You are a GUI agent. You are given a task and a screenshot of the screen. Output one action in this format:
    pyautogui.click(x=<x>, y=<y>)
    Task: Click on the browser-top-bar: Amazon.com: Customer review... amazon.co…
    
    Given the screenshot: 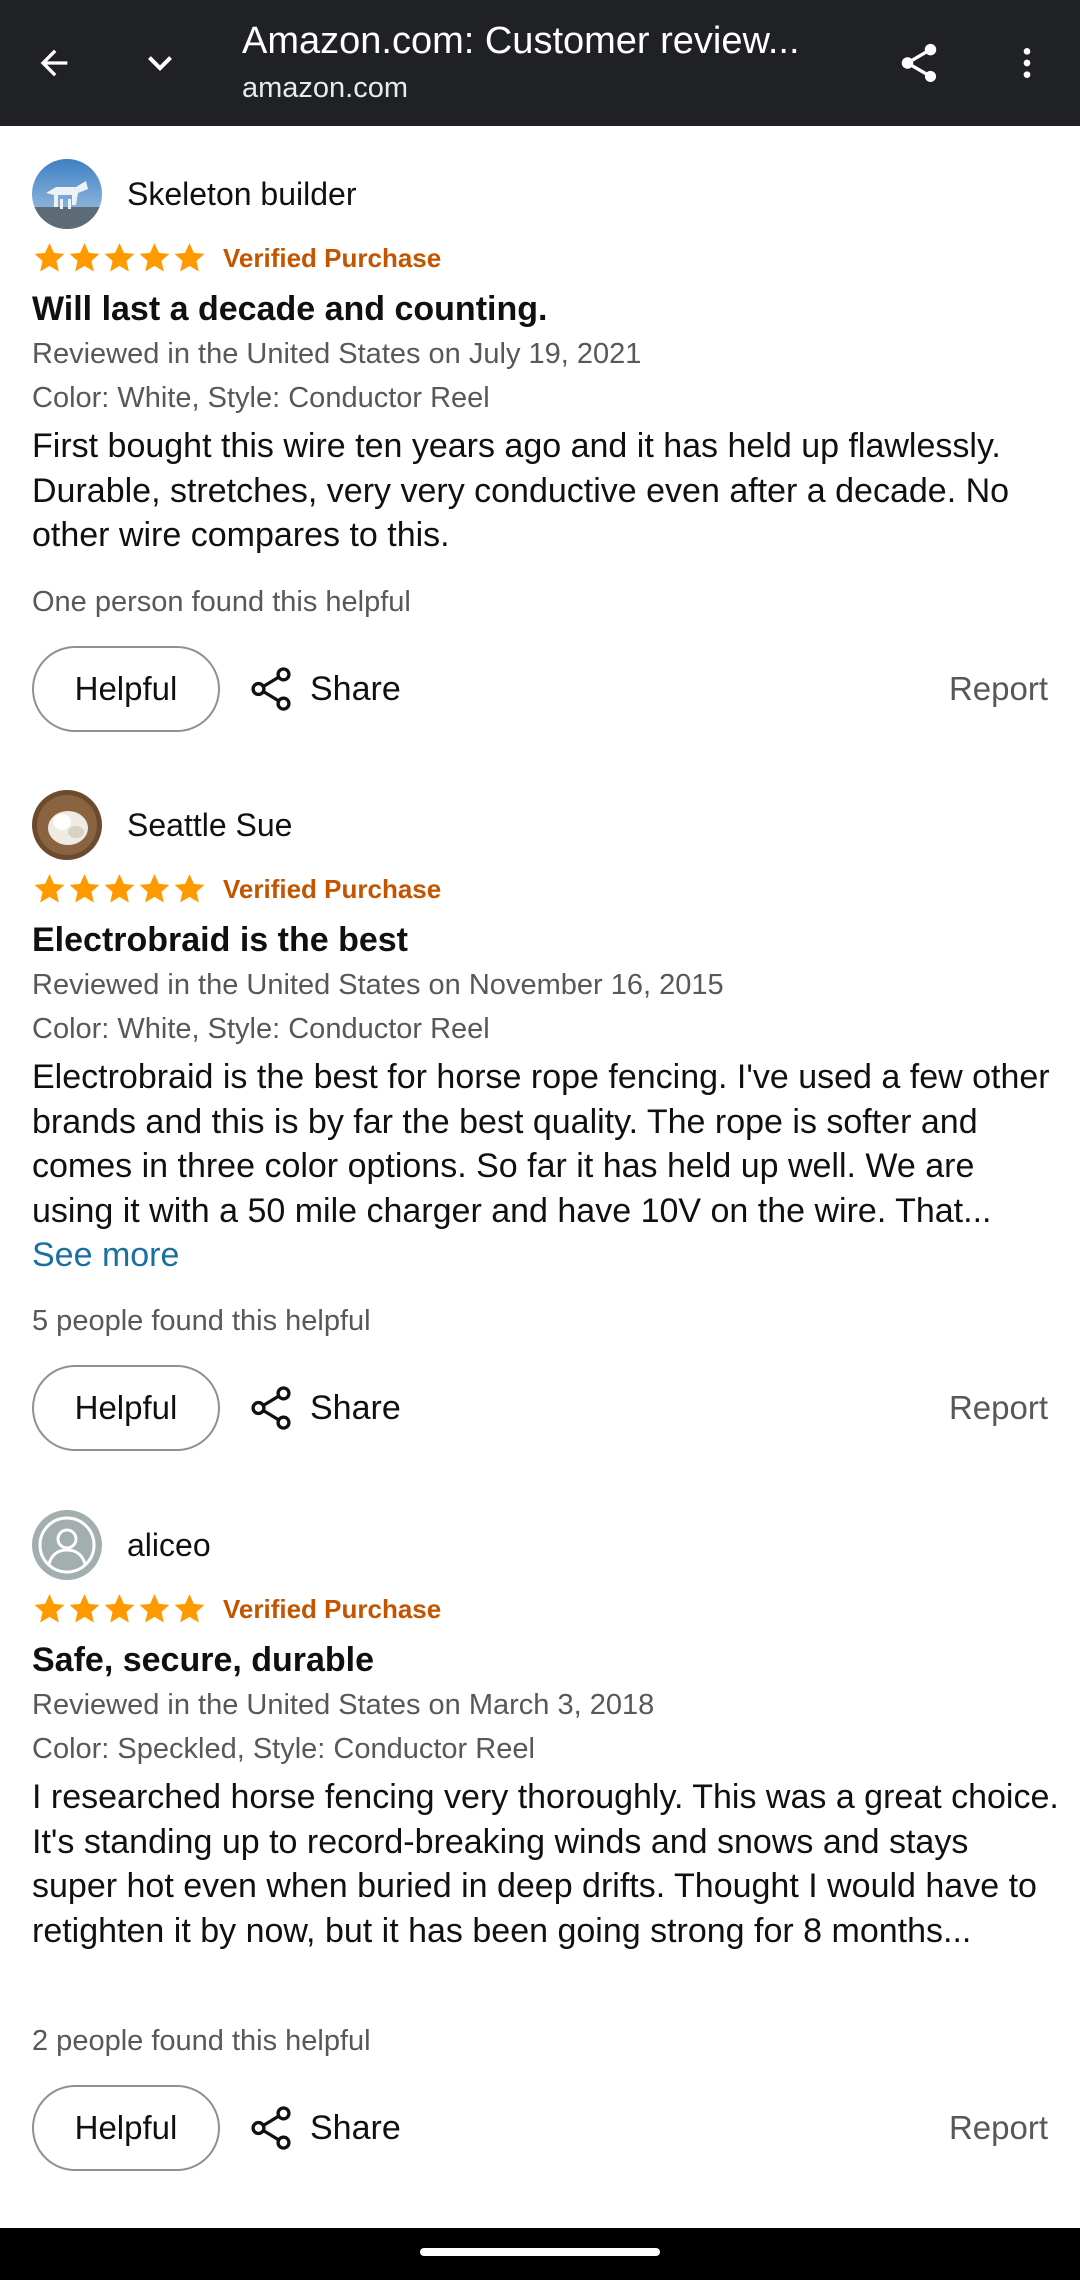 What is the action you would take?
    pyautogui.click(x=540, y=63)
    